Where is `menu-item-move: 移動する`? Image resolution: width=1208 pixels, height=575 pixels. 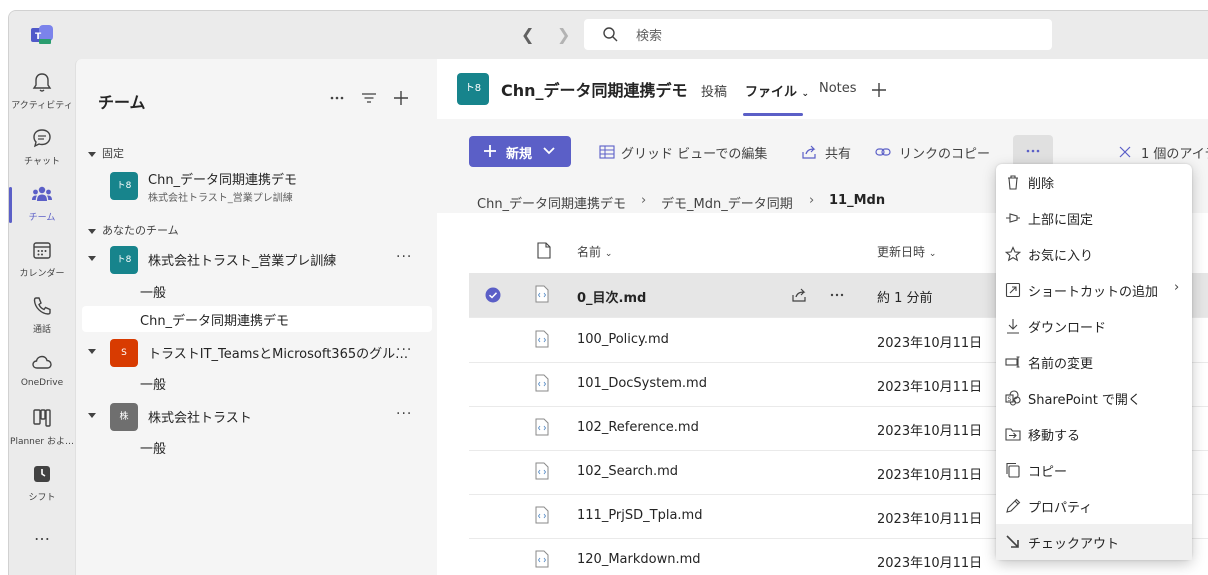
menu-item-move: 移動する is located at coordinates (1094, 434).